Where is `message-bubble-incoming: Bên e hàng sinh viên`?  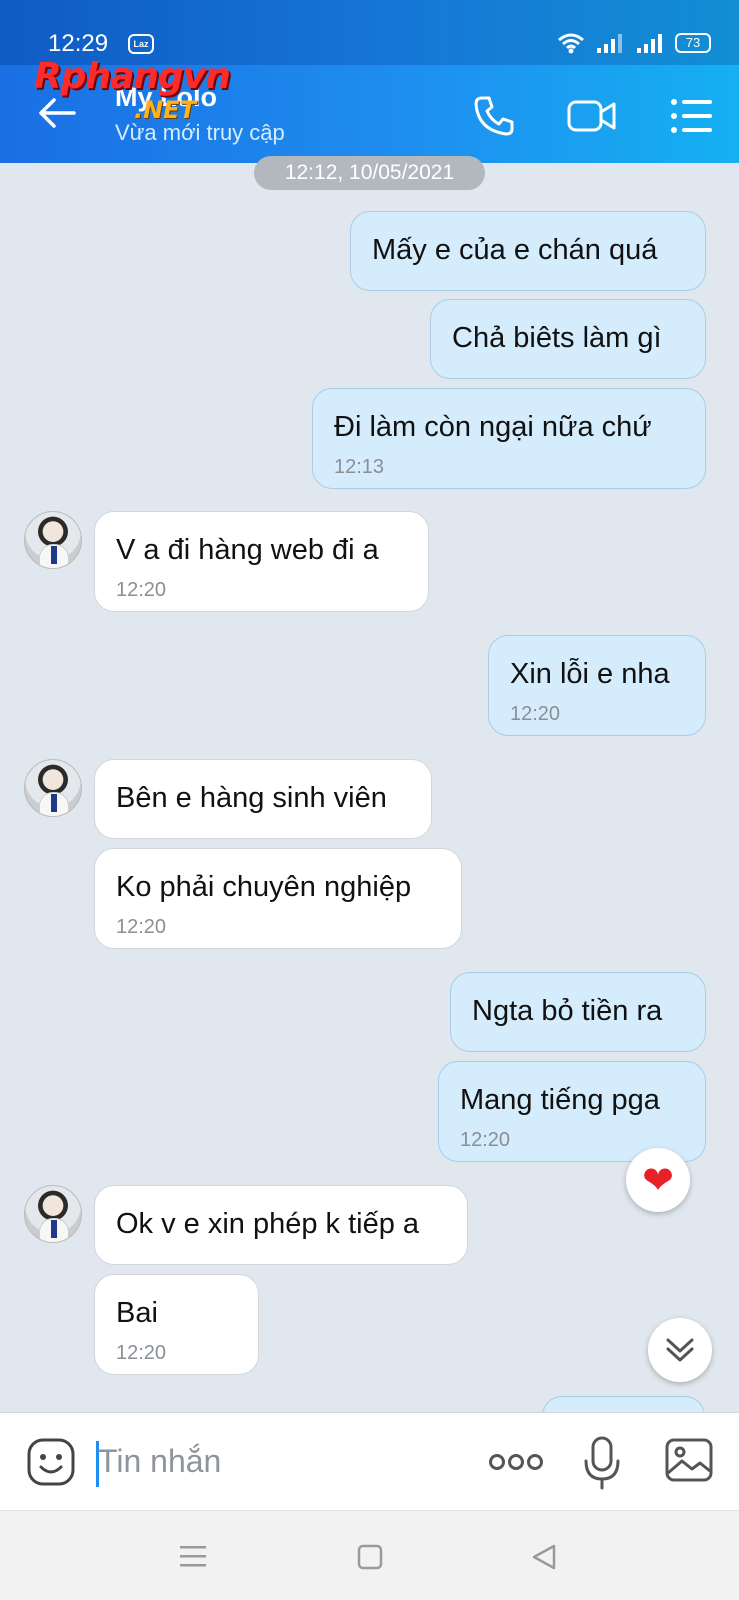 message-bubble-incoming: Bên e hàng sinh viên is located at coordinates (263, 799).